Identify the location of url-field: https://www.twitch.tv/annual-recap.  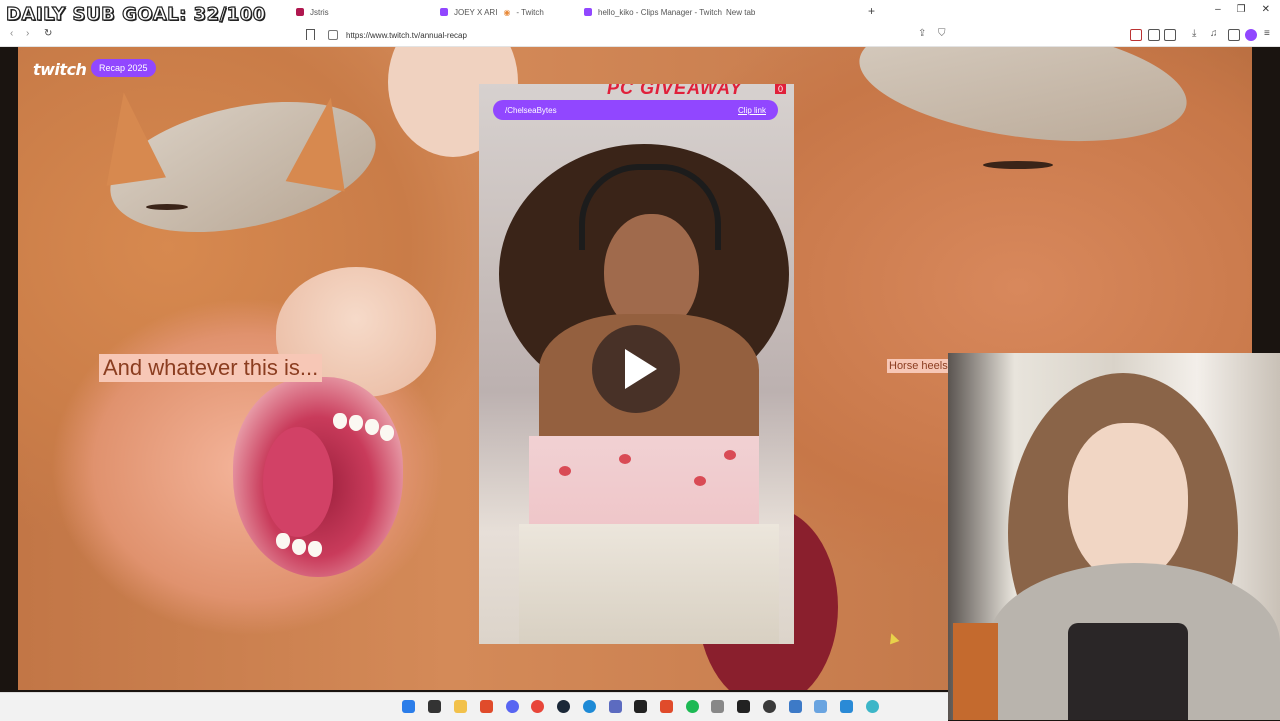
(643, 35).